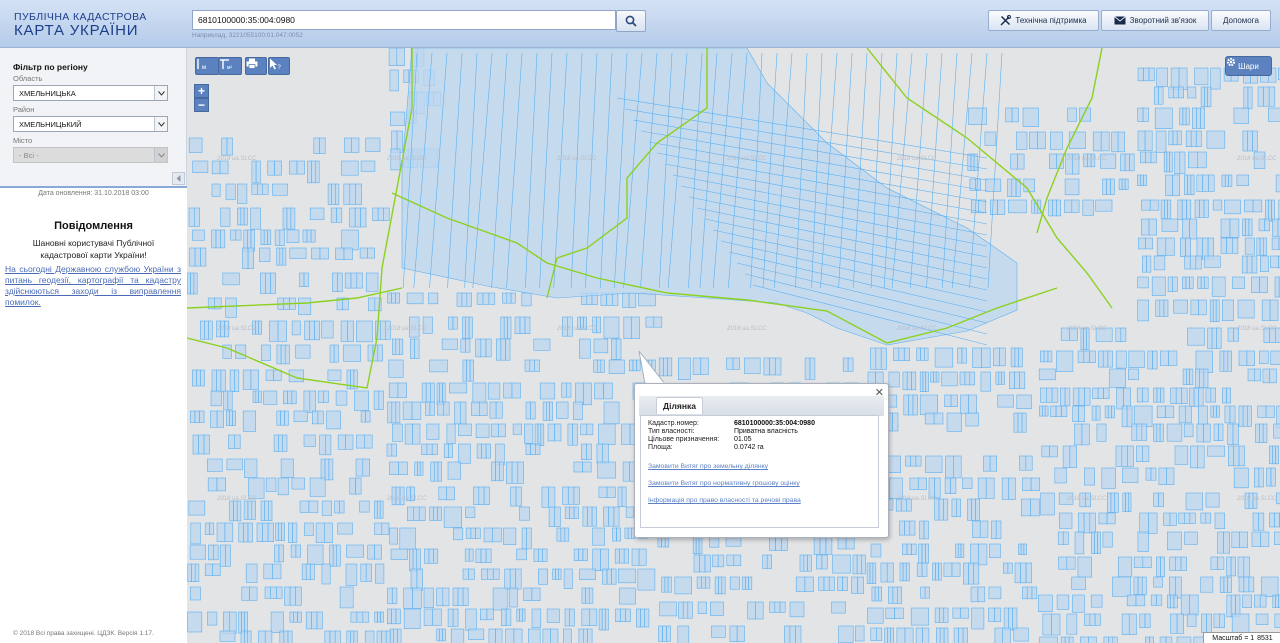  I want to click on feedback-button: Зворотний зв'язок, so click(1155, 20).